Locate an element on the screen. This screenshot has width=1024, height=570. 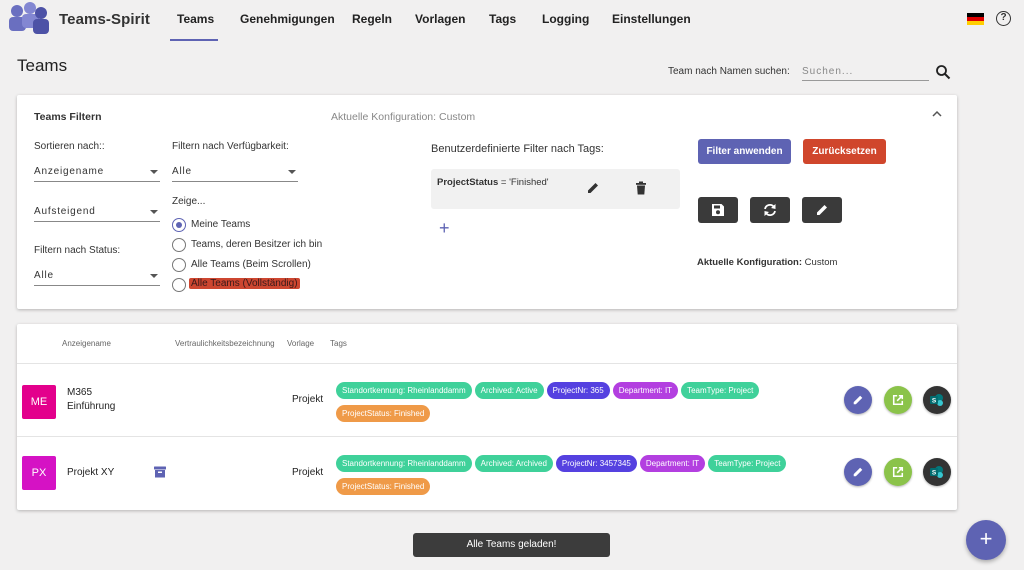
filter-panel-title: Teams Filtern is located at coordinates (68, 117).